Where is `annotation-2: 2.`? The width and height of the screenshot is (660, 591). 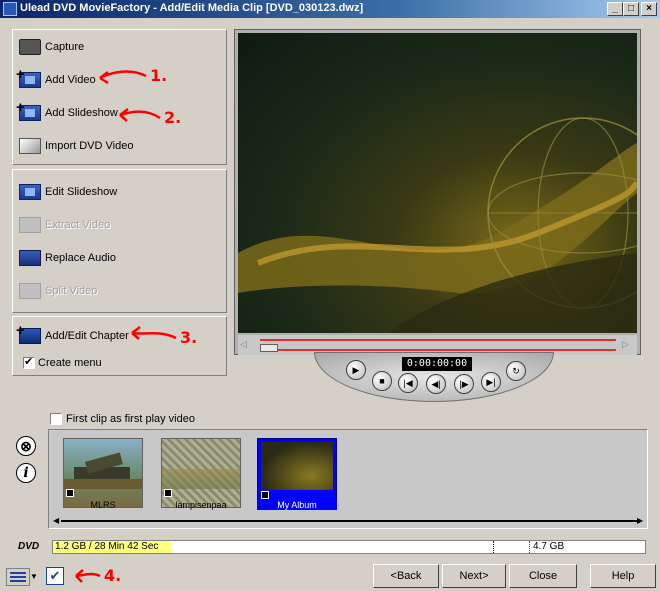 annotation-2: 2. is located at coordinates (173, 117).